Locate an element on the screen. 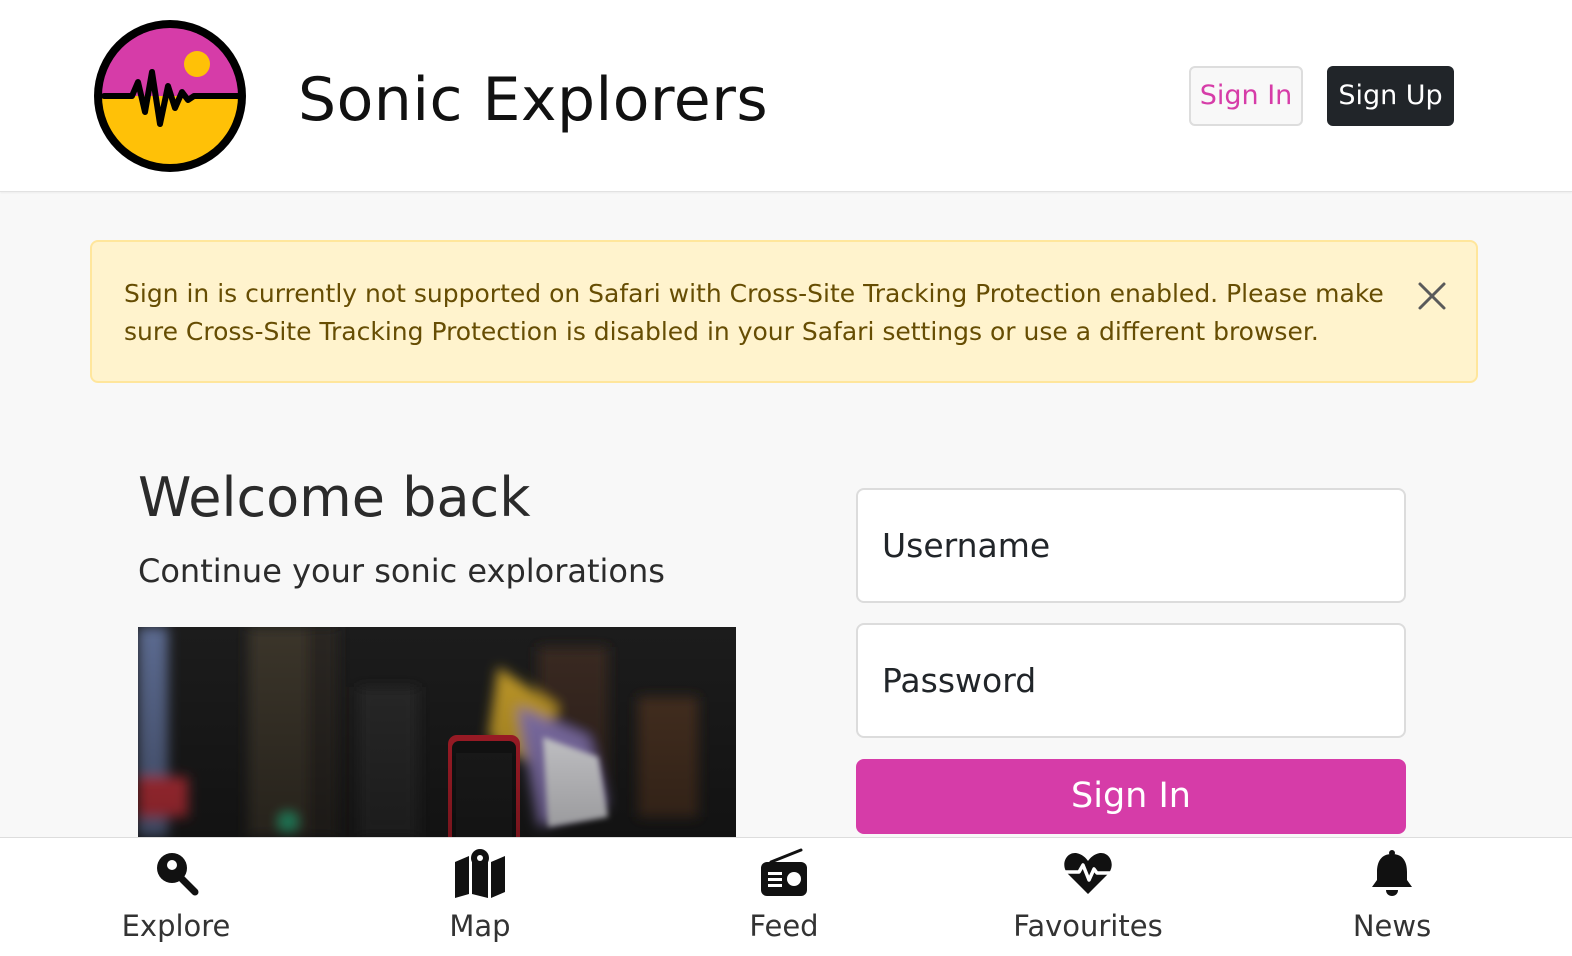 The width and height of the screenshot is (1572, 956). nav-item-news: News is located at coordinates (1392, 897).